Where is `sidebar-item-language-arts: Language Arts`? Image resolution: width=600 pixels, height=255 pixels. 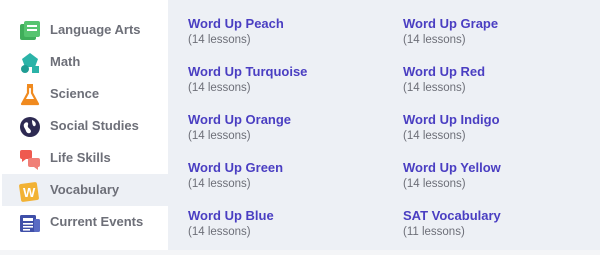 sidebar-item-language-arts: Language Arts is located at coordinates (85, 30).